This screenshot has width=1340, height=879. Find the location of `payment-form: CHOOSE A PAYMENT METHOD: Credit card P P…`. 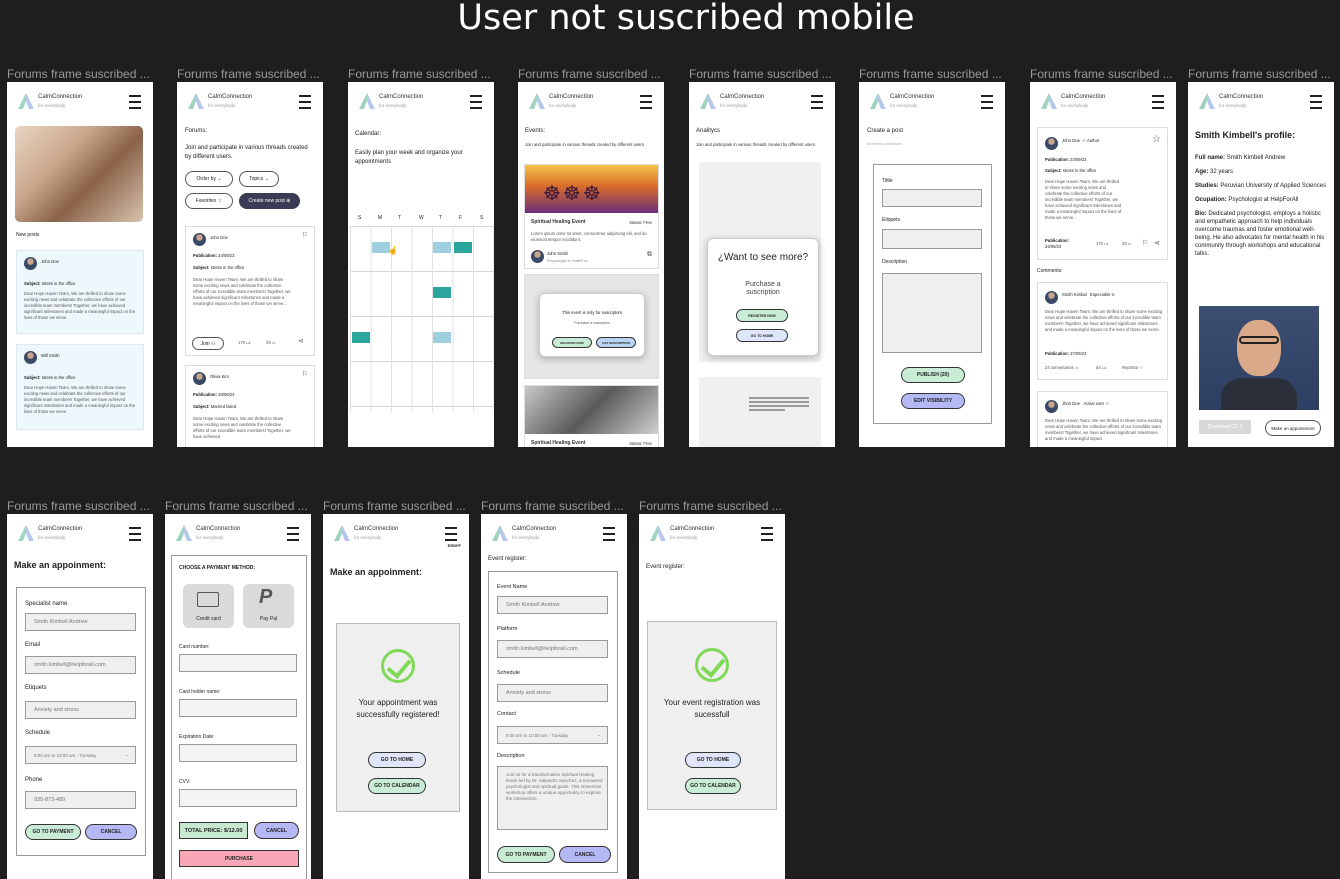

payment-form: CHOOSE A PAYMENT METHOD: Credit card P P… is located at coordinates (239, 717).